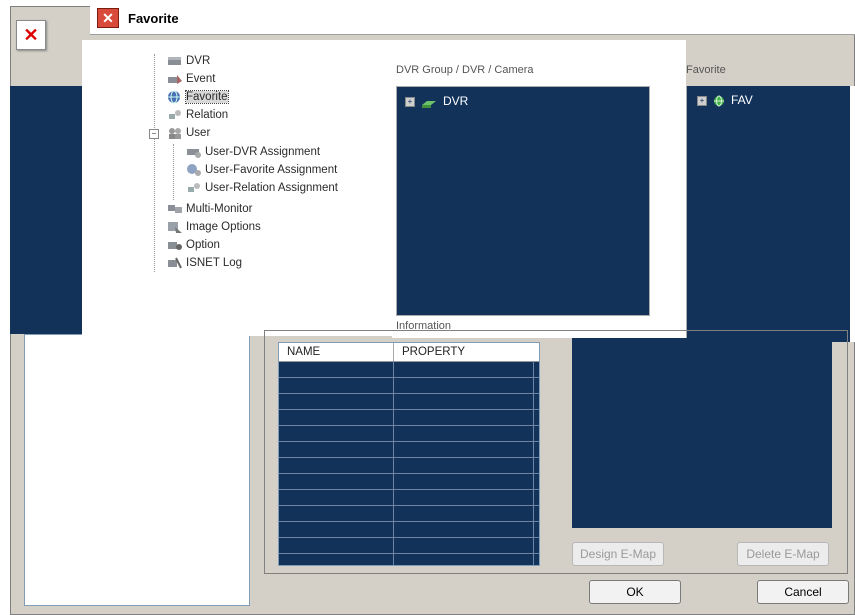  What do you see at coordinates (194, 152) in the screenshot?
I see `user-dvr-icon` at bounding box center [194, 152].